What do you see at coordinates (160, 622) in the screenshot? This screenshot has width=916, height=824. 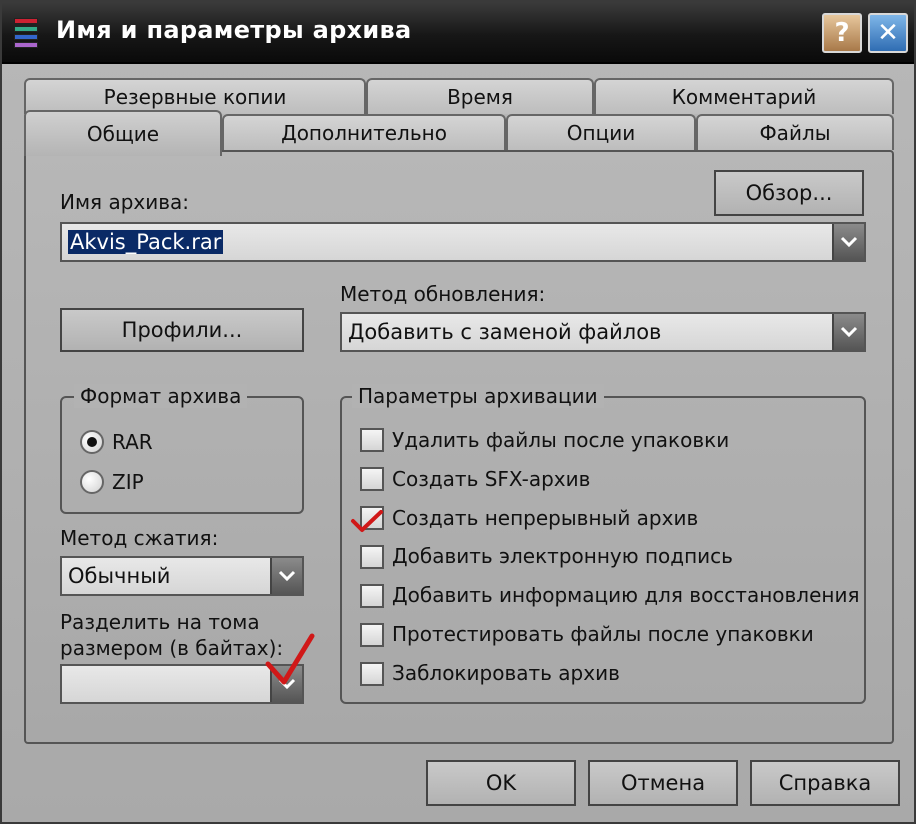 I see `split-volumes-label-line1: Разделить на тома` at bounding box center [160, 622].